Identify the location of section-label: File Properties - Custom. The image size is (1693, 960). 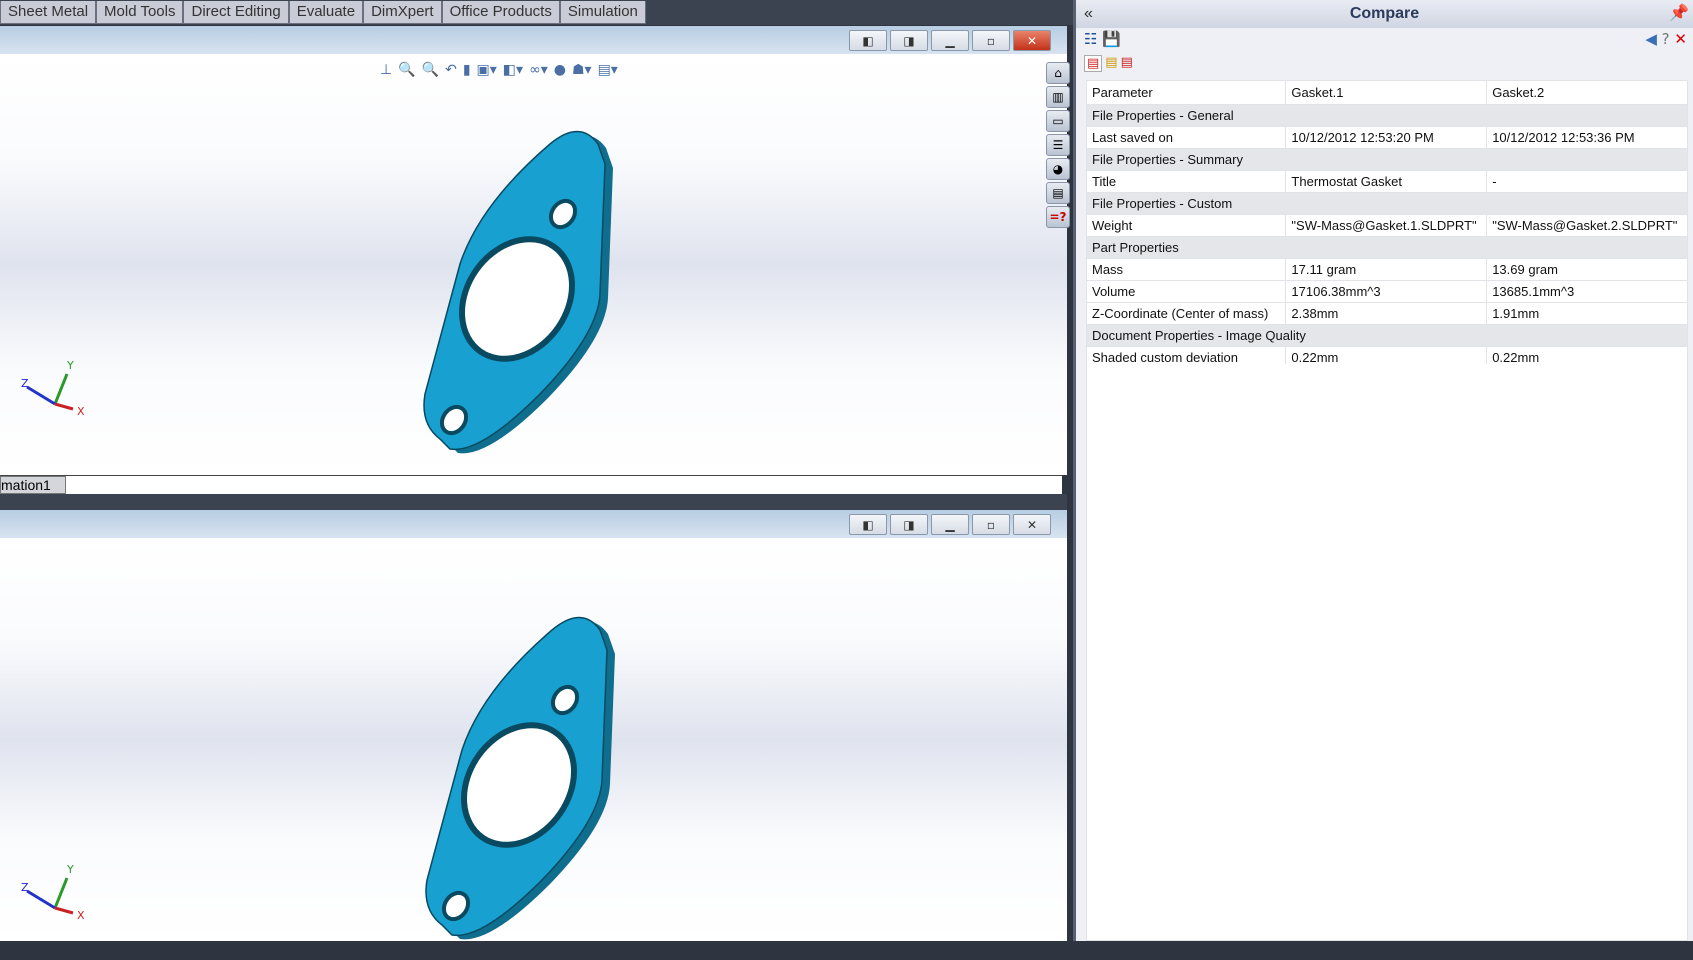
(1387, 203).